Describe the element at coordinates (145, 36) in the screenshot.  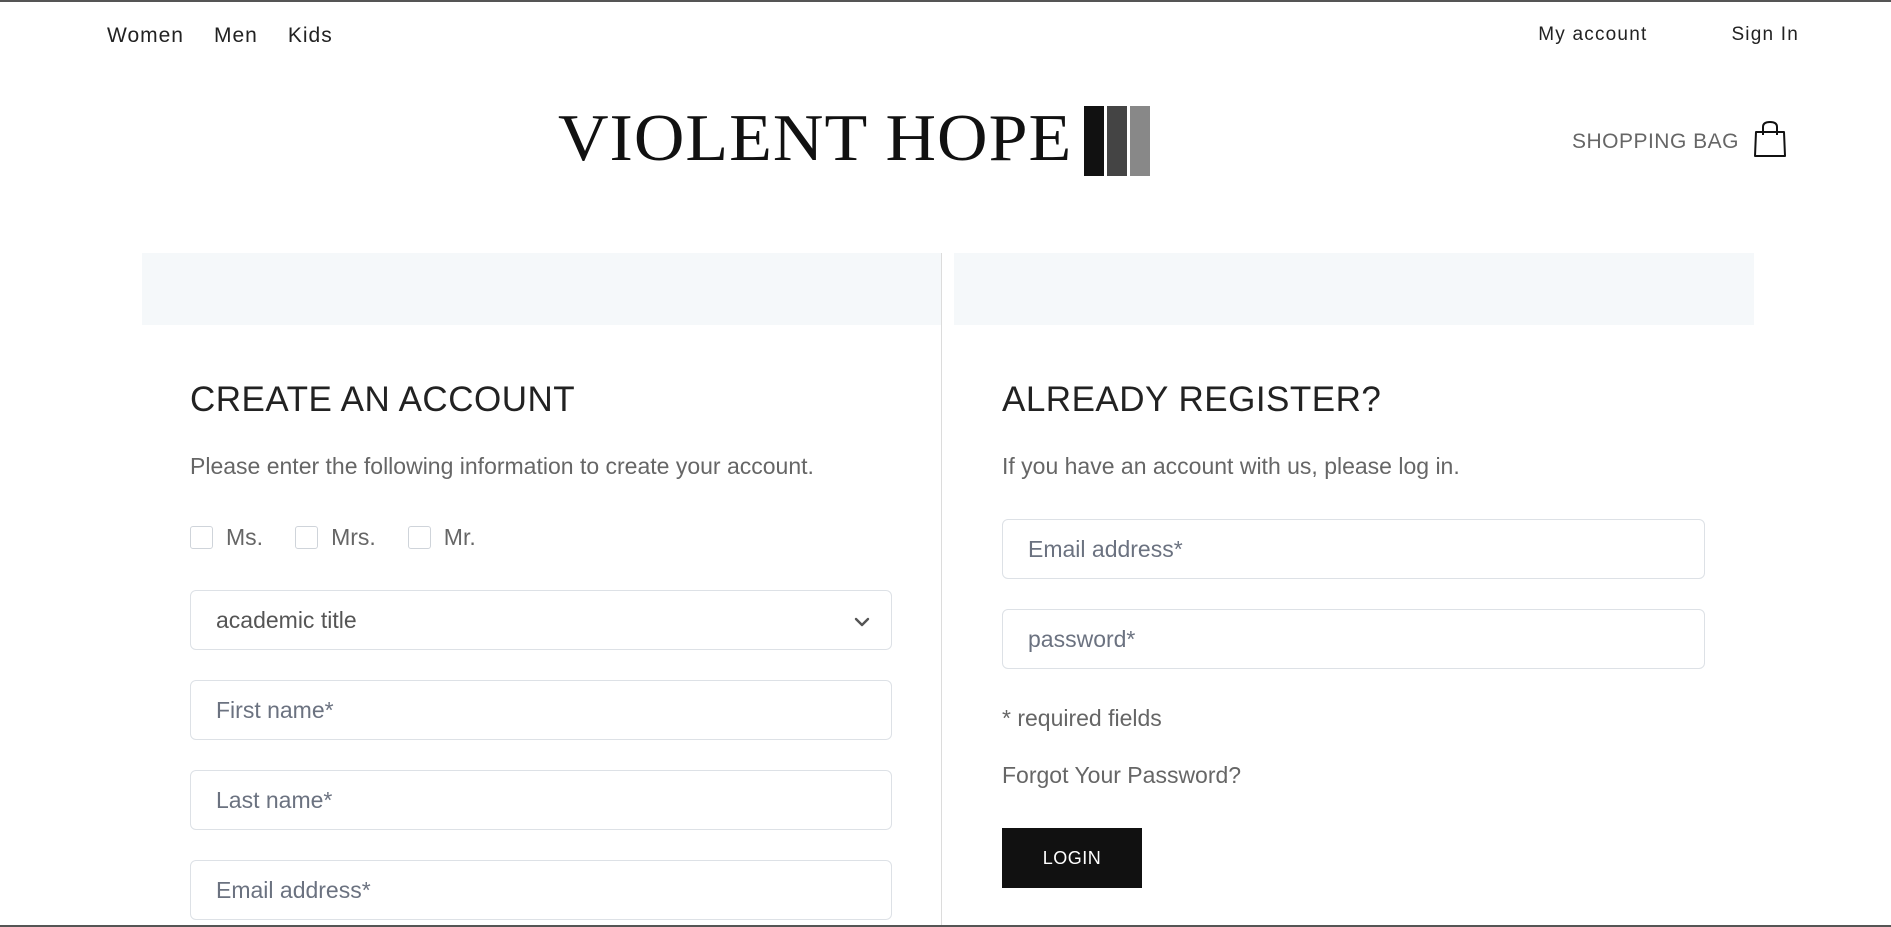
I see `nav-women: Women` at that location.